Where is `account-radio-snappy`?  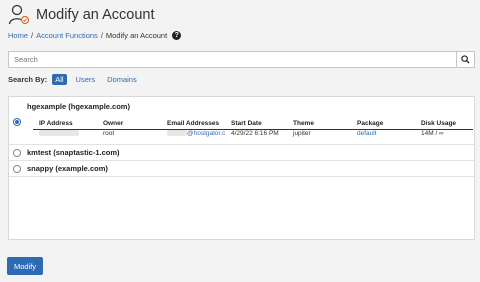
account-radio-snappy is located at coordinates (17, 169).